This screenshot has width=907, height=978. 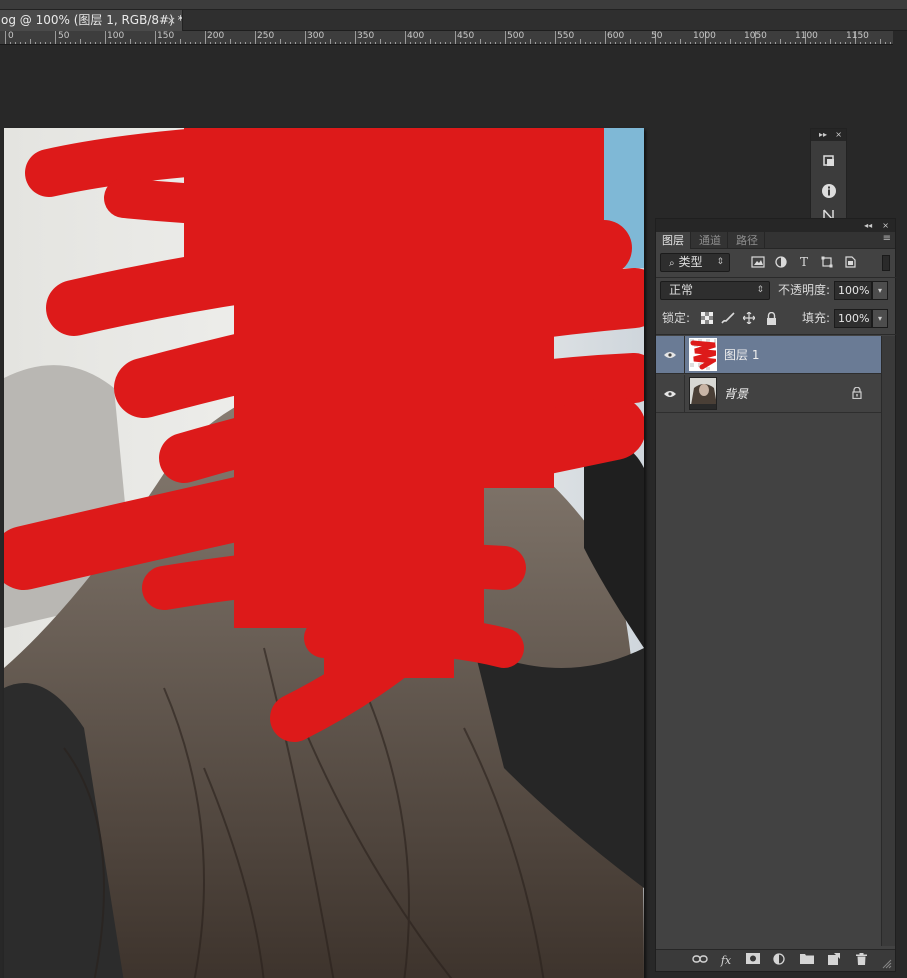 I want to click on lock-icon, so click(x=858, y=393).